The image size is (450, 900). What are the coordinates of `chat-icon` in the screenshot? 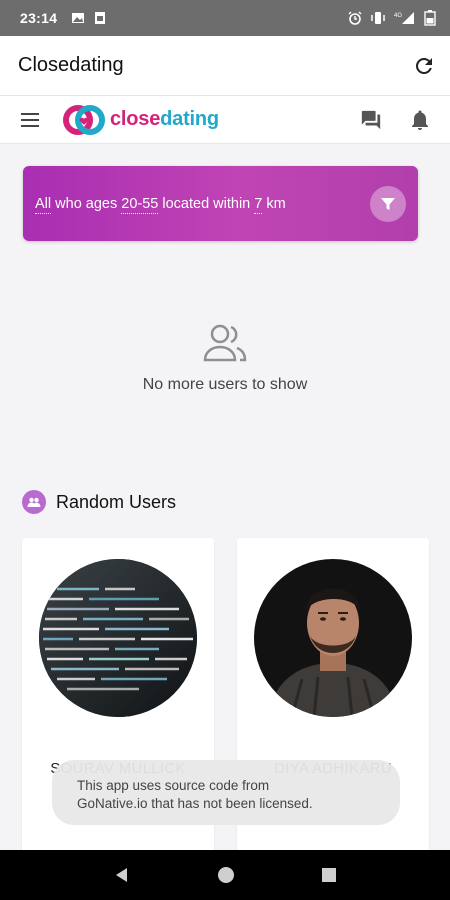 It's located at (371, 120).